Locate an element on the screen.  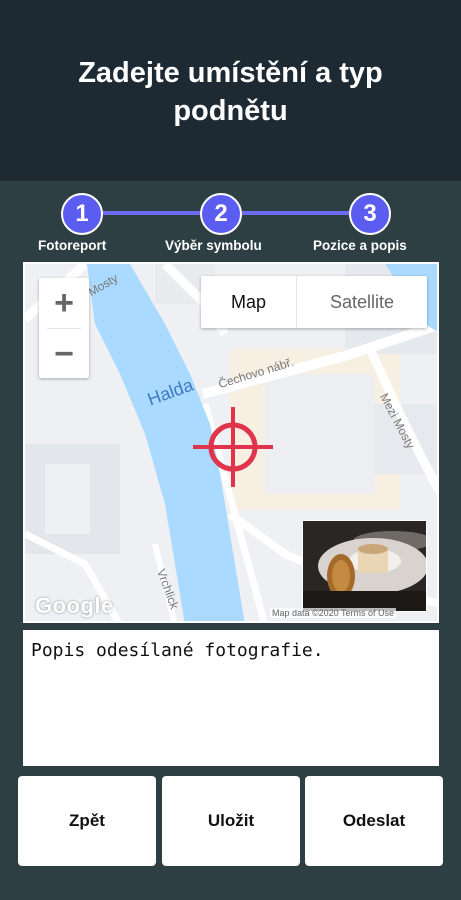
step-2-circle: 2 is located at coordinates (221, 214).